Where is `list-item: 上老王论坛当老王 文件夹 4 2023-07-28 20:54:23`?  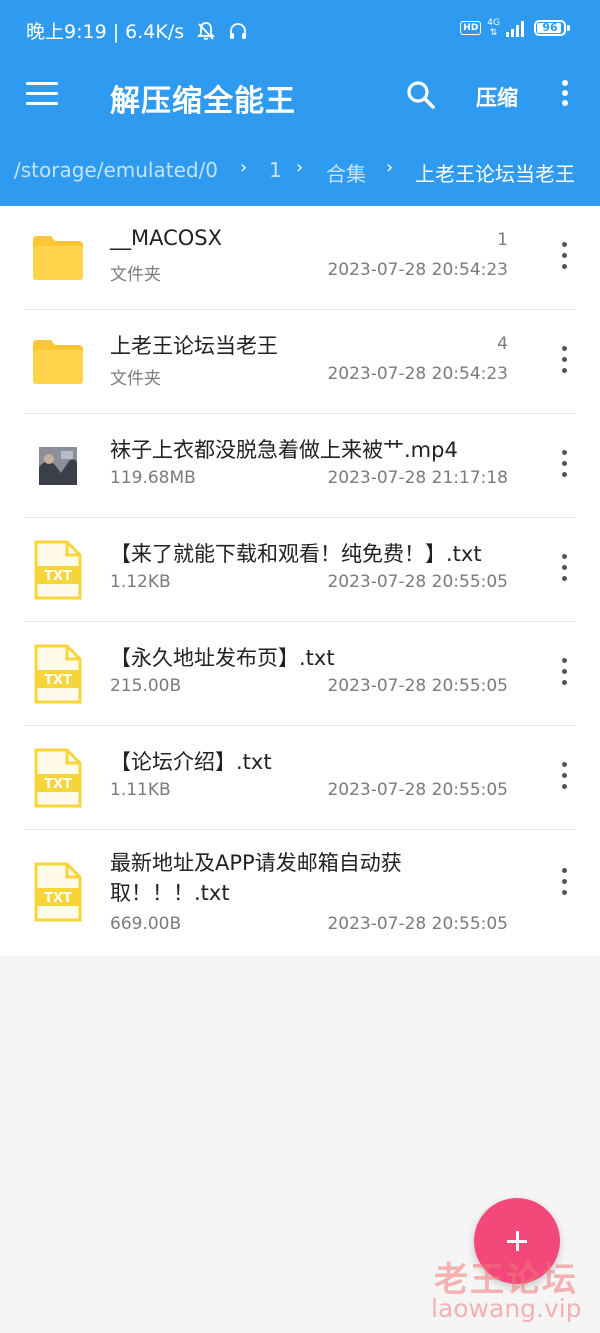
list-item: 上老王论坛当老王 文件夹 4 2023-07-28 20:54:23 is located at coordinates (300, 362).